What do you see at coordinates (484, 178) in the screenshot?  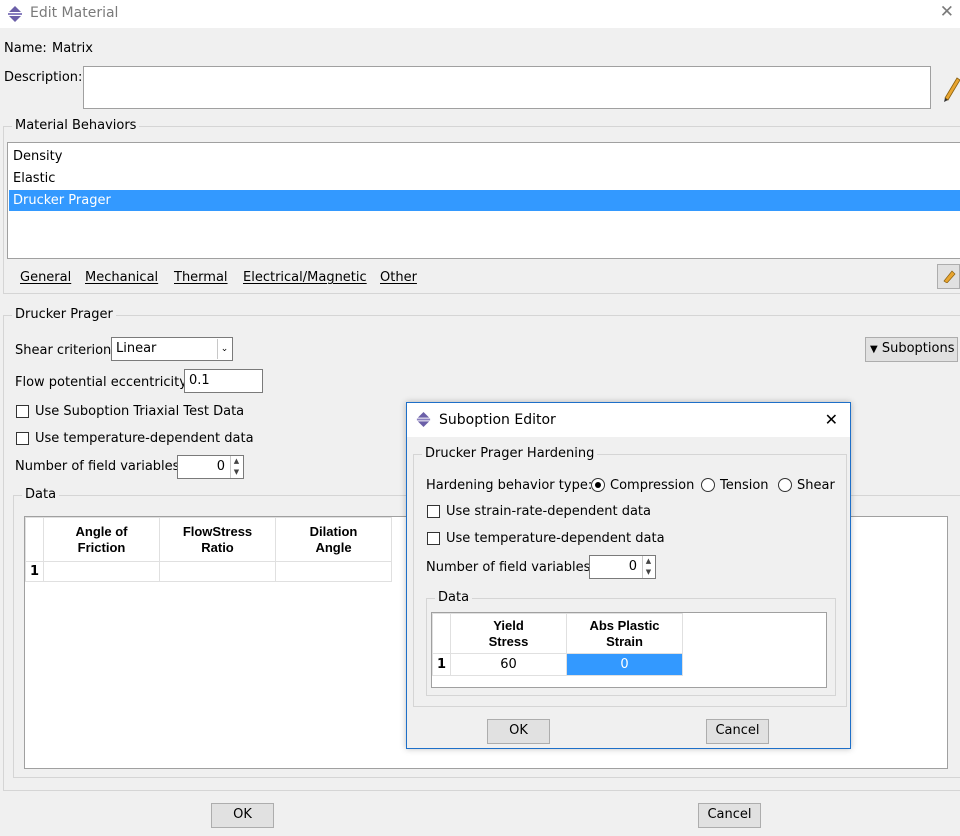 I see `behavior-item-elastic: Elastic` at bounding box center [484, 178].